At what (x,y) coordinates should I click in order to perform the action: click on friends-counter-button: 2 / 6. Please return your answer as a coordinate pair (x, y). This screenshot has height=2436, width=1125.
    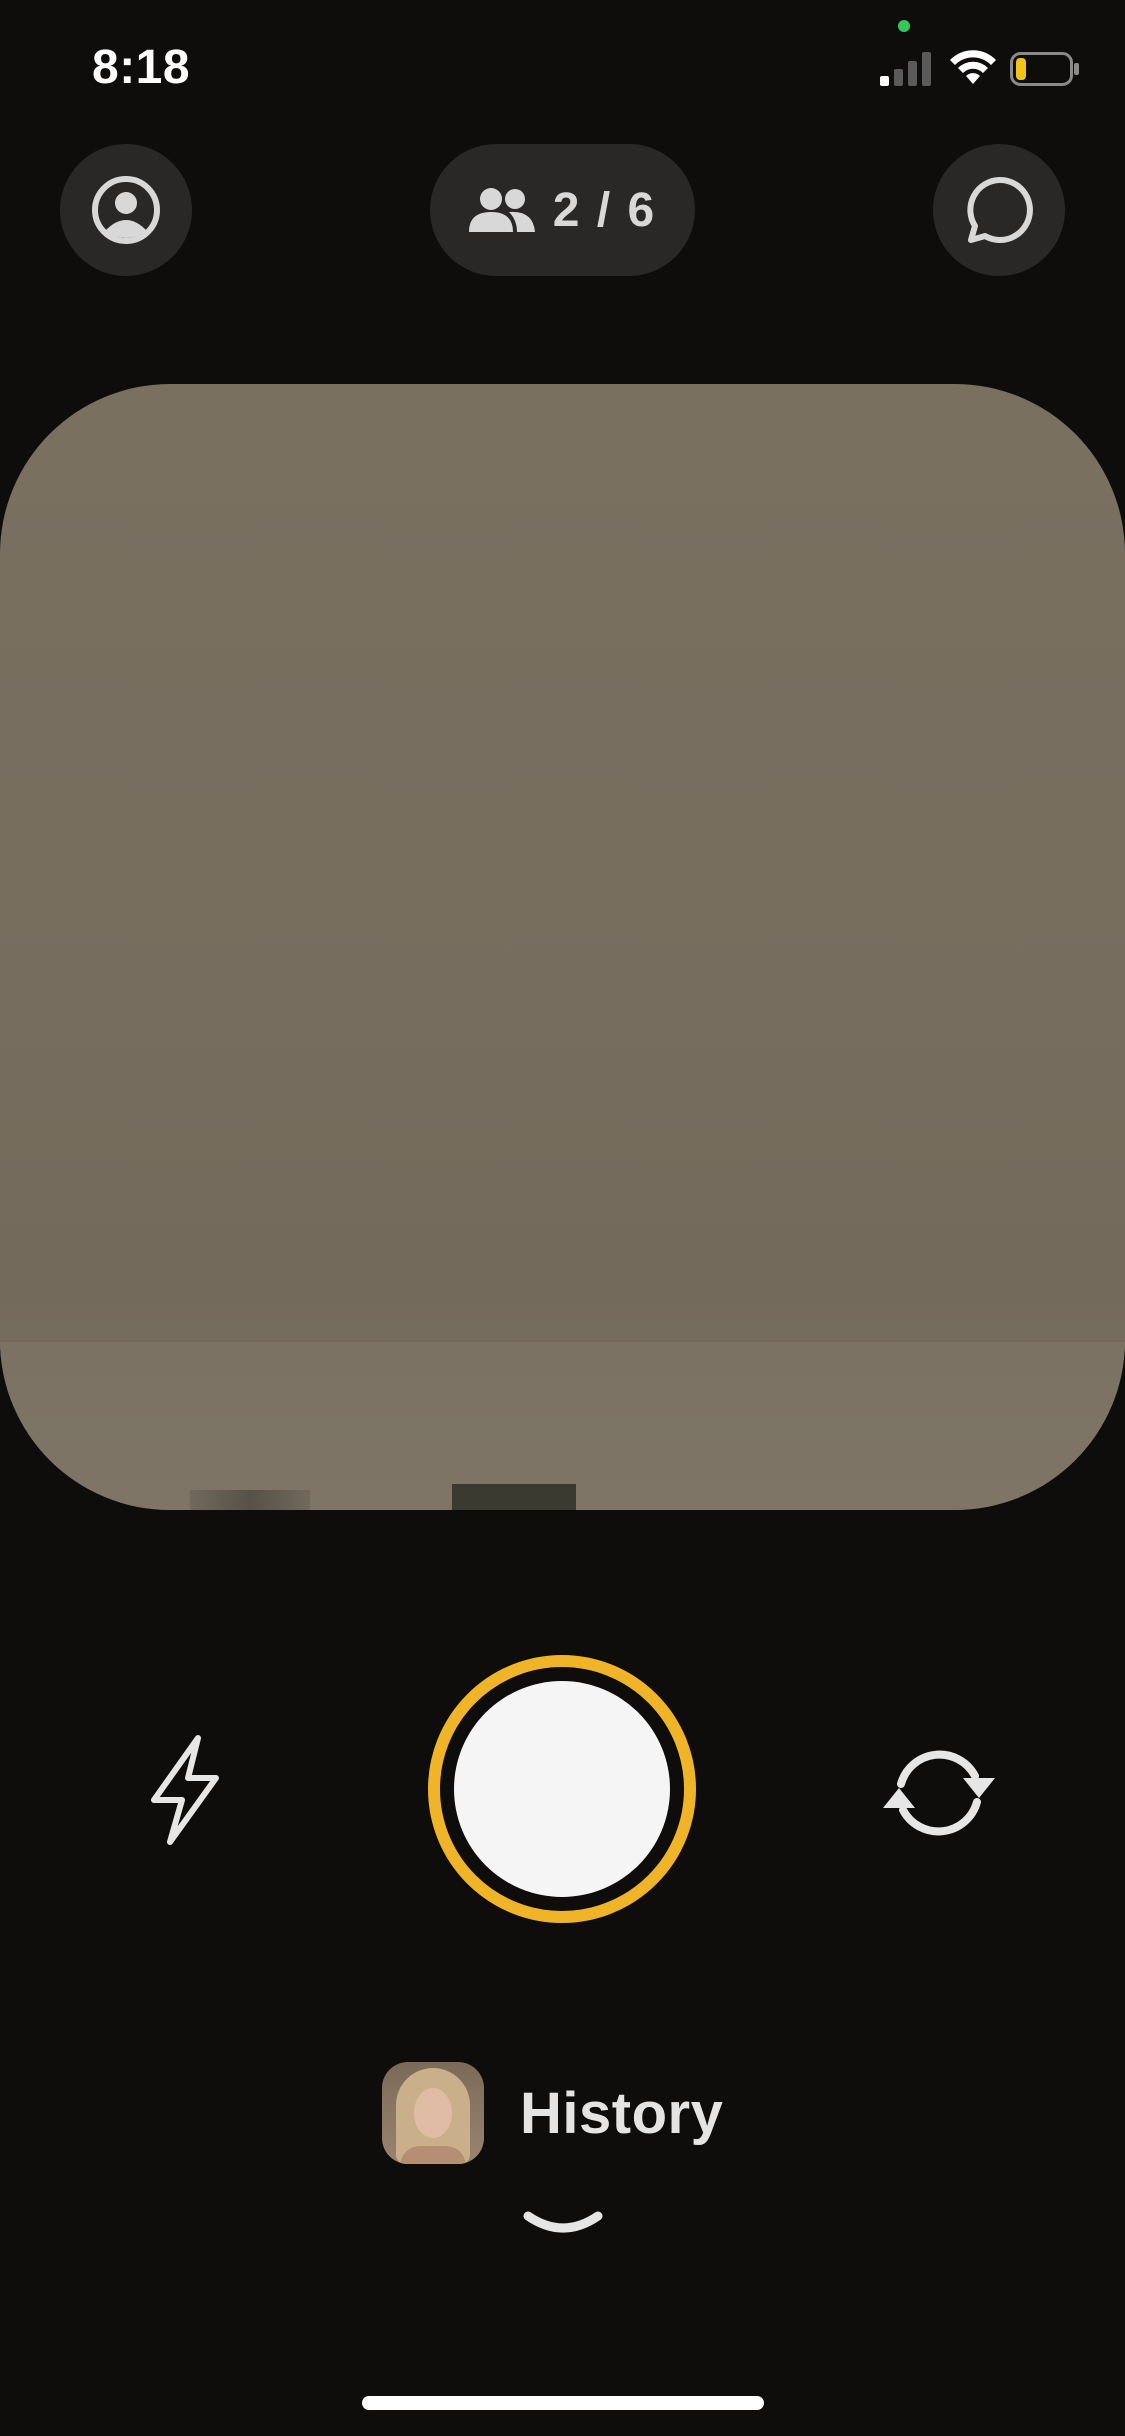
    Looking at the image, I should click on (562, 210).